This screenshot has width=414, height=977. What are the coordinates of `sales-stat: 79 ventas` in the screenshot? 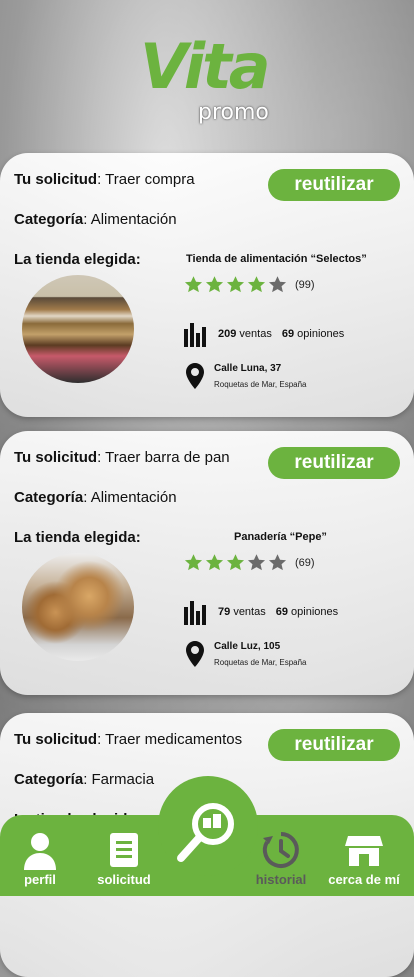 It's located at (242, 612).